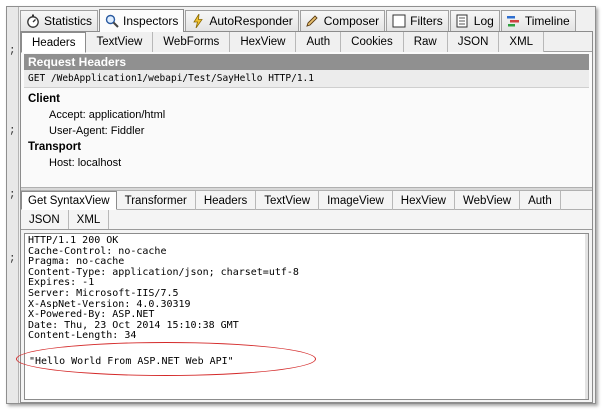 The height and width of the screenshot is (411, 604). Describe the element at coordinates (192, 42) in the screenshot. I see `request-tab-webforms: WebForms` at that location.